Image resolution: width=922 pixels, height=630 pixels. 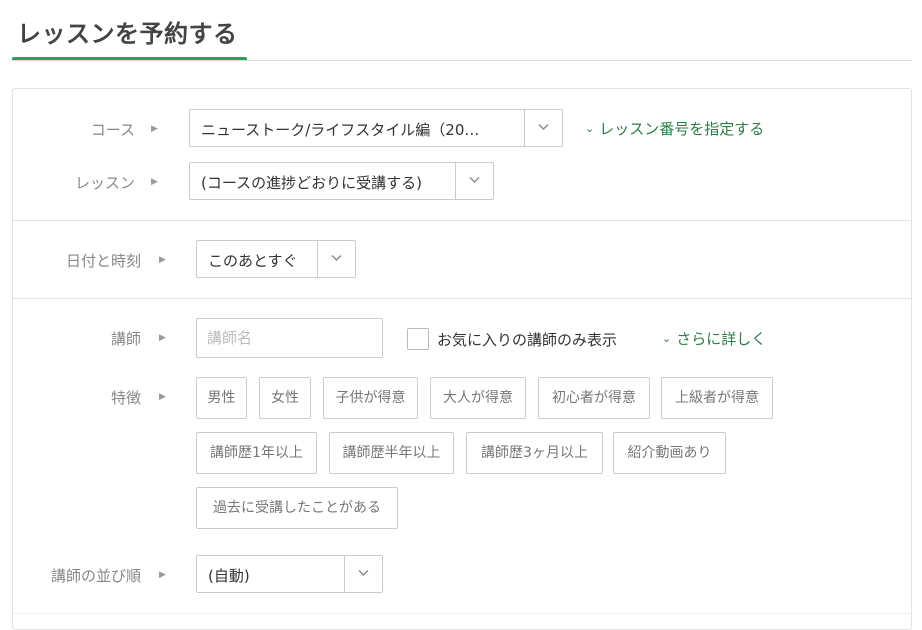 I want to click on course-select-toggle, so click(x=543, y=128).